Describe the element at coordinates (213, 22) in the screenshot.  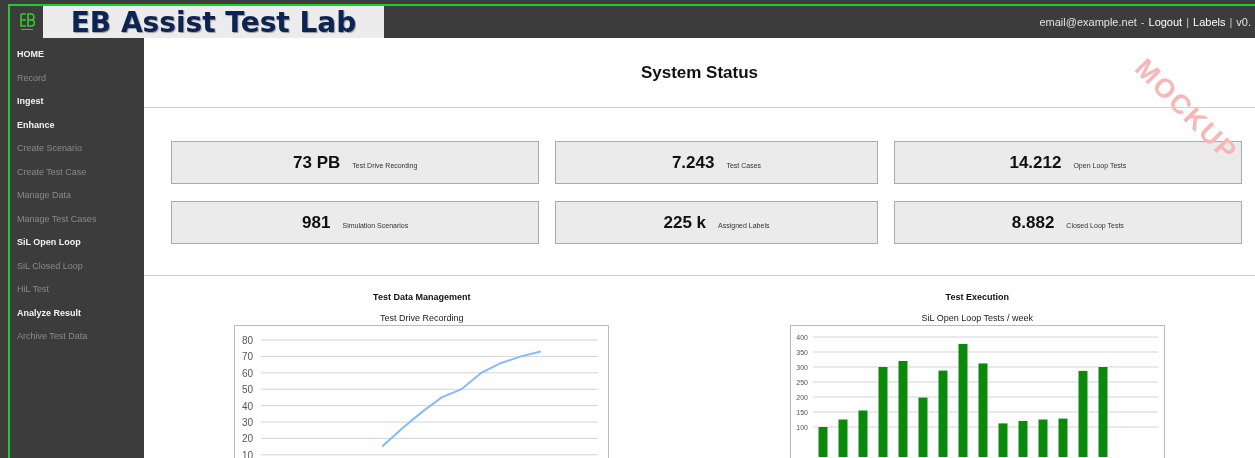
I see `app-title: EB Assist Test Lab` at that location.